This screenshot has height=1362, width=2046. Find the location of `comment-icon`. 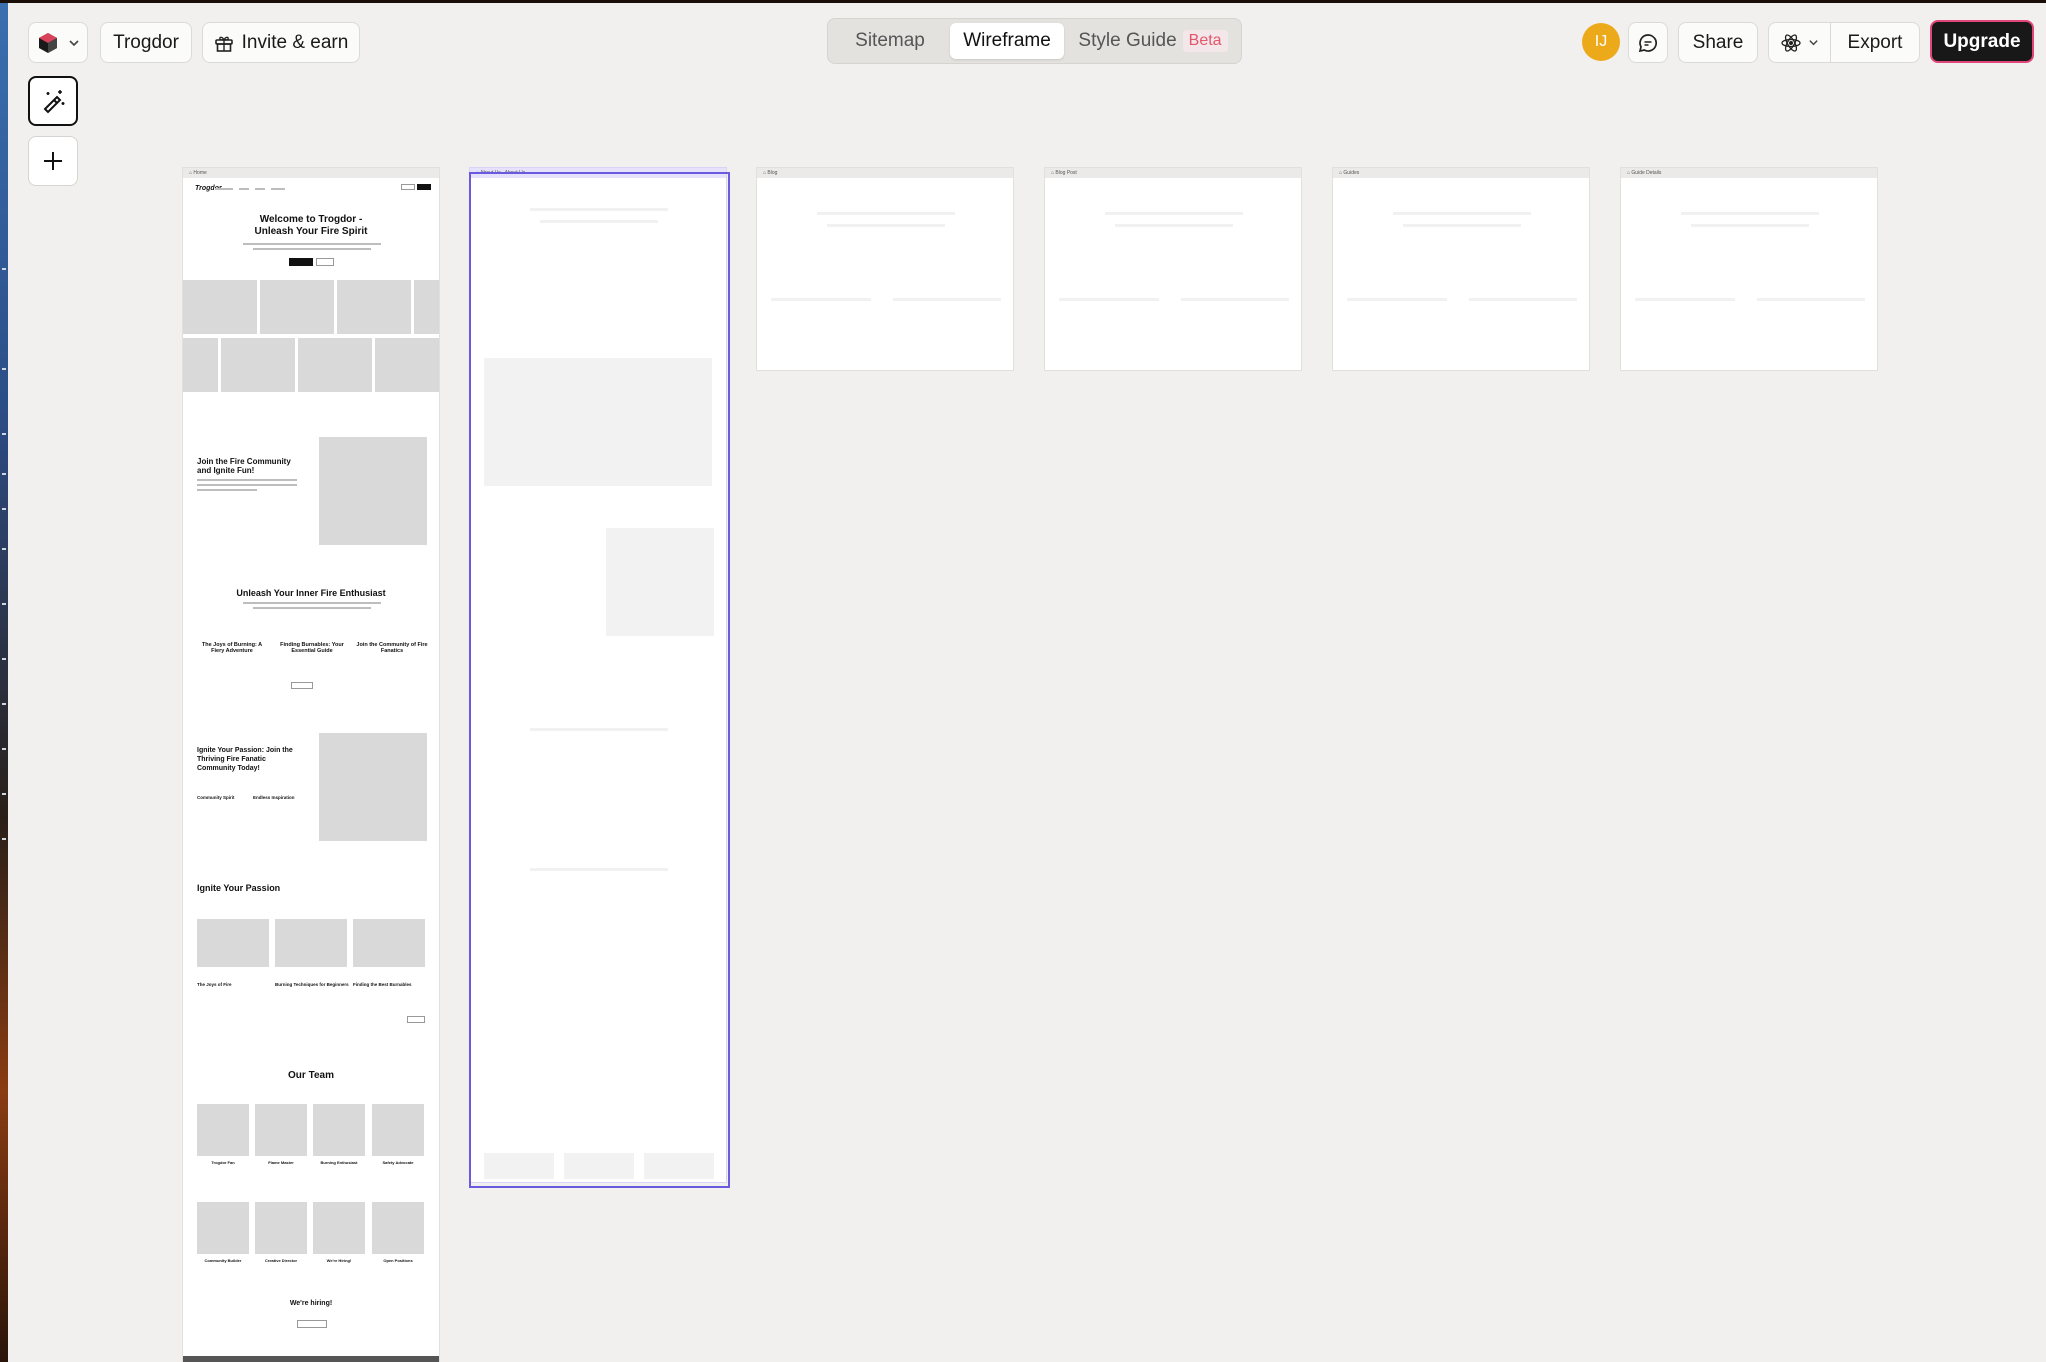

comment-icon is located at coordinates (1647, 42).